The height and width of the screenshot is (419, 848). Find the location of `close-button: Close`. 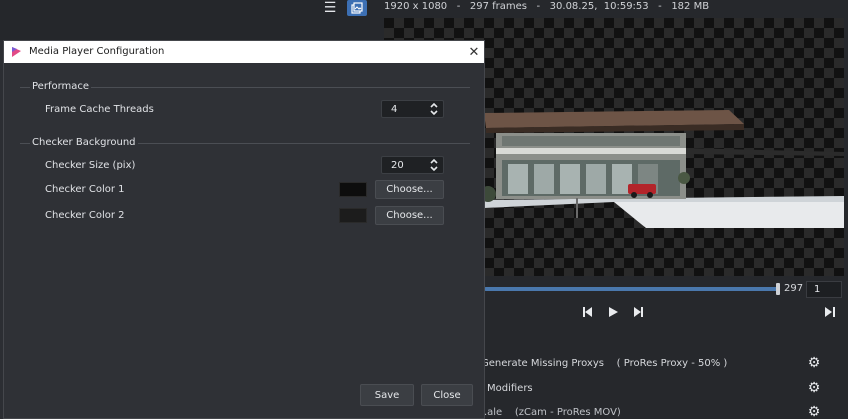

close-button: Close is located at coordinates (447, 395).